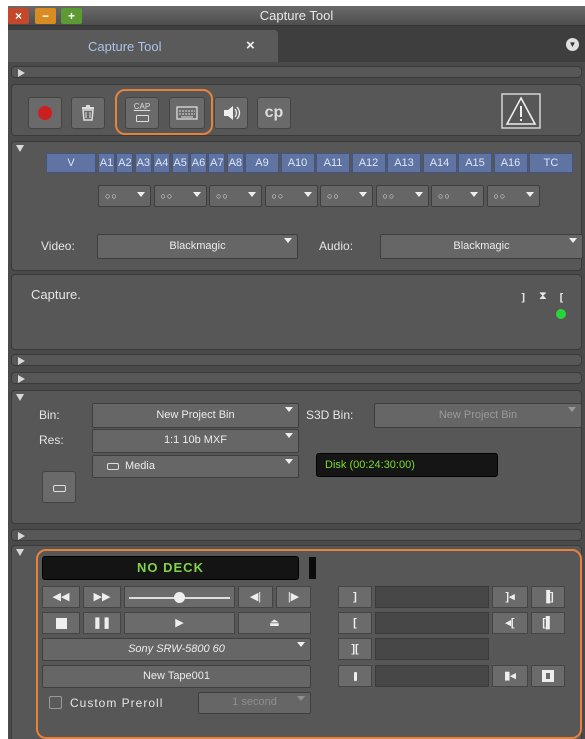 The width and height of the screenshot is (585, 739). I want to click on s3d-bin-label: S3D Bin:, so click(330, 415).